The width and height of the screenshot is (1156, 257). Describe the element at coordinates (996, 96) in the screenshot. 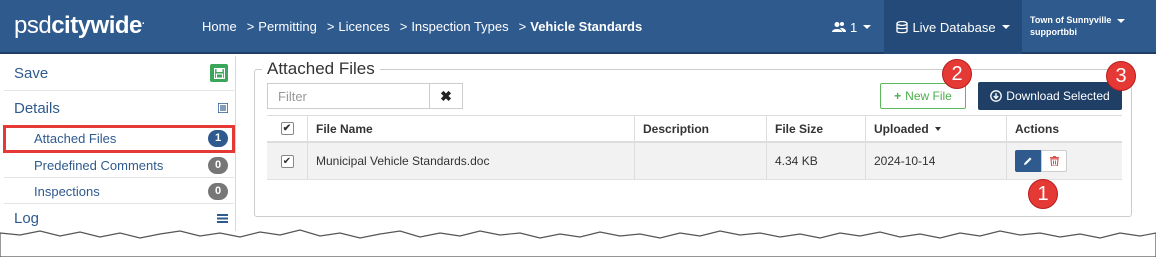

I see `download-icon` at that location.